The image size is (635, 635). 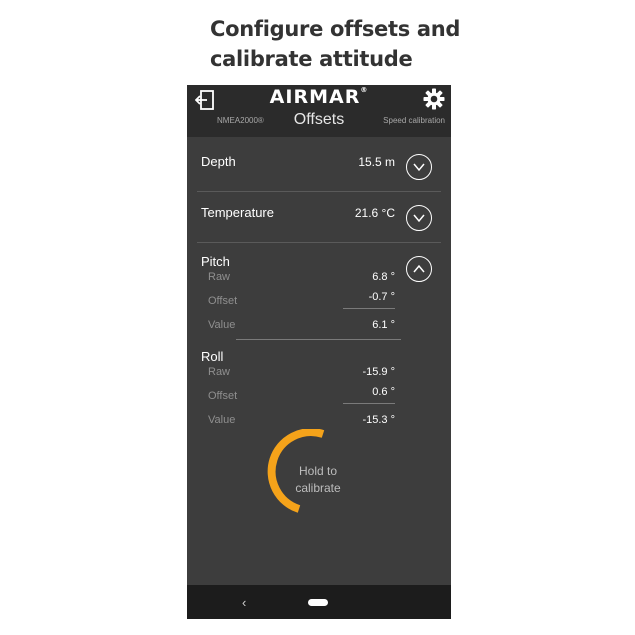 What do you see at coordinates (360, 44) in the screenshot?
I see `page-caption: Configure offsets and calibrate attitude` at bounding box center [360, 44].